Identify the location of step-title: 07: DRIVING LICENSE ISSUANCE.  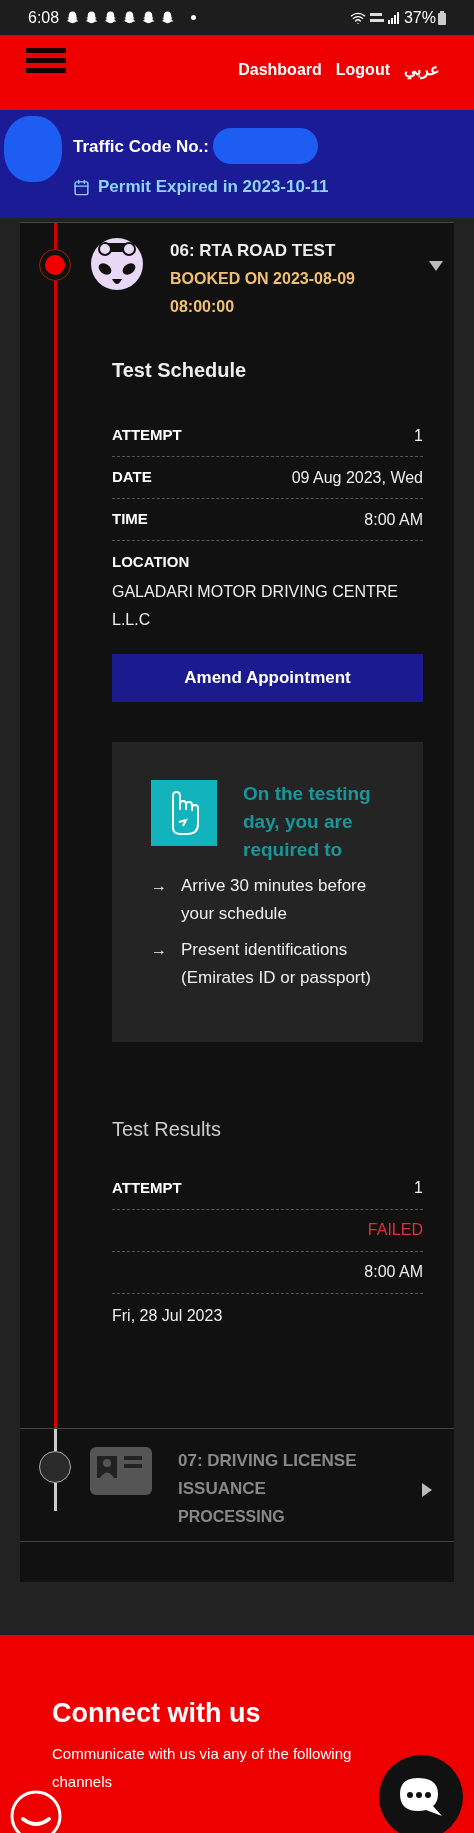
(268, 1474).